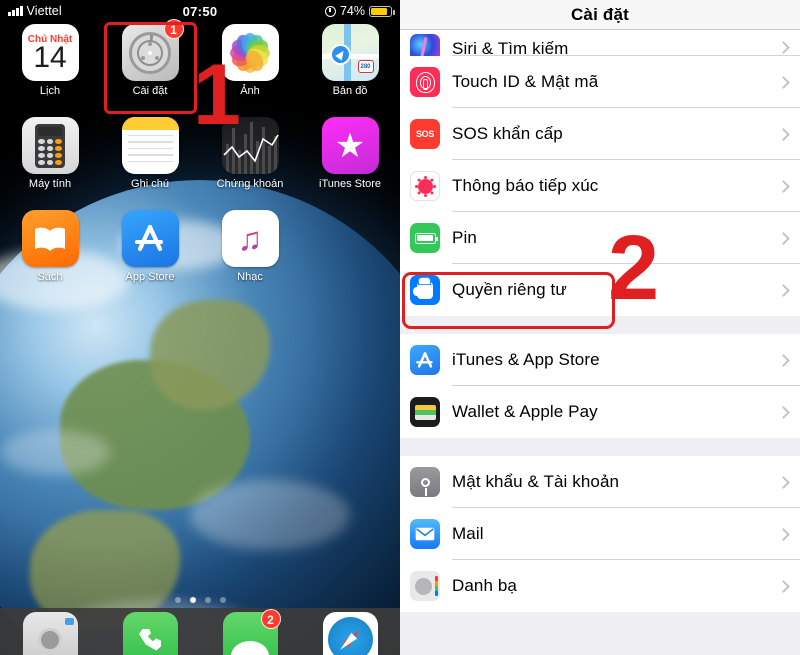 The image size is (800, 655). I want to click on calendar-date: 14, so click(50, 57).